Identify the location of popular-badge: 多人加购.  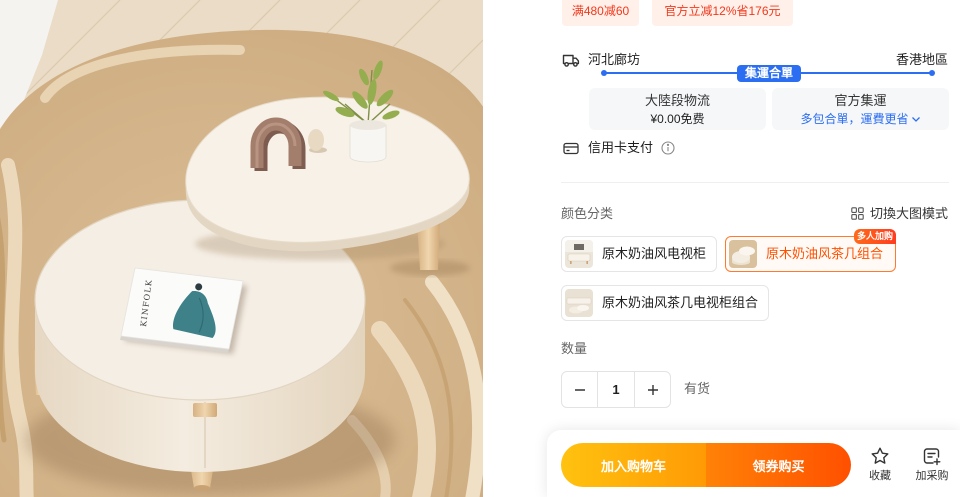
(875, 236).